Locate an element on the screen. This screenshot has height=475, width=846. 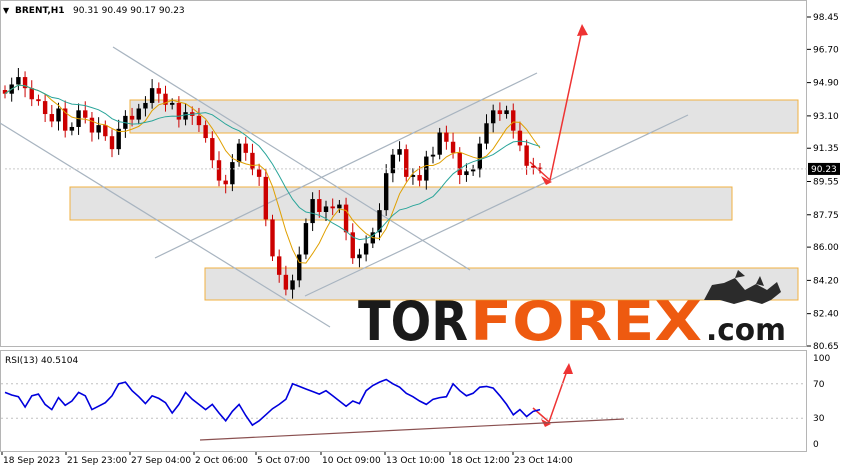
x-tick-label: 27 Sep 04:00 is located at coordinates (161, 461).